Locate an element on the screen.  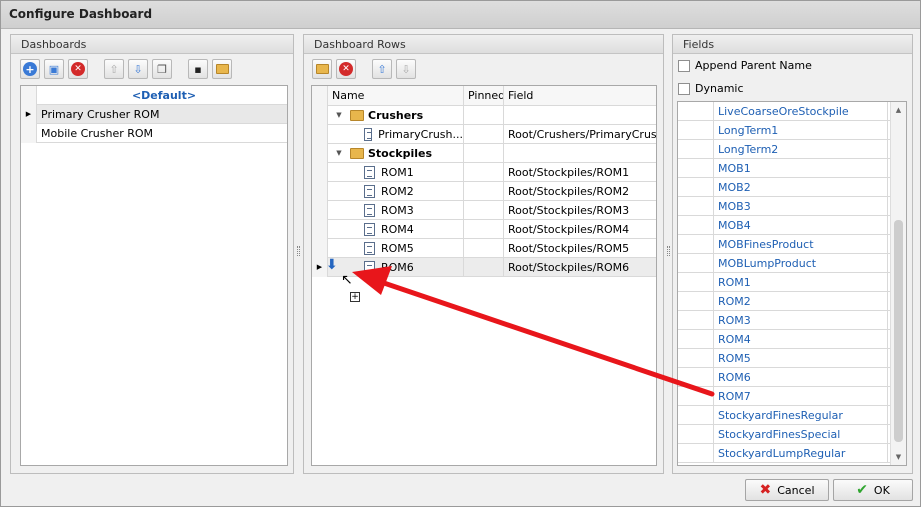
list-item: MOB2 is located at coordinates (784, 187).